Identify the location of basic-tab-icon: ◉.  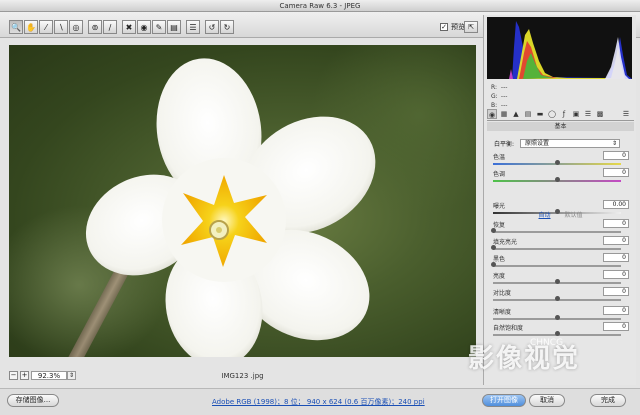
(492, 114).